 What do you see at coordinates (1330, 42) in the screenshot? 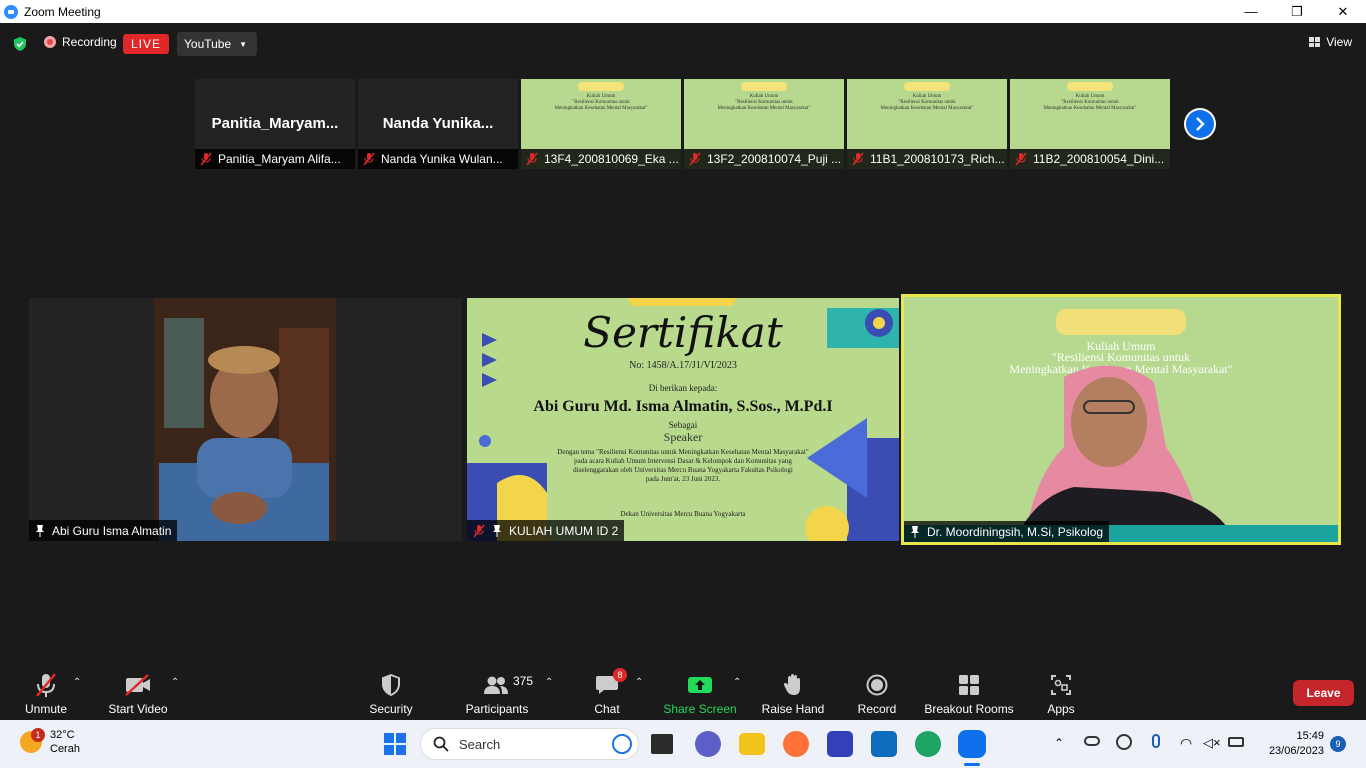
I see `view-button: View` at bounding box center [1330, 42].